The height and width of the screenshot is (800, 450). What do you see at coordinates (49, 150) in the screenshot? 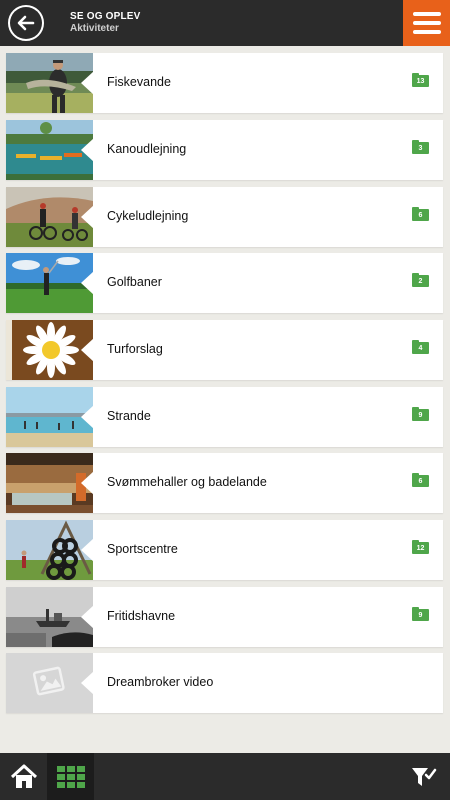
I see `canoes-on-lake-photo` at bounding box center [49, 150].